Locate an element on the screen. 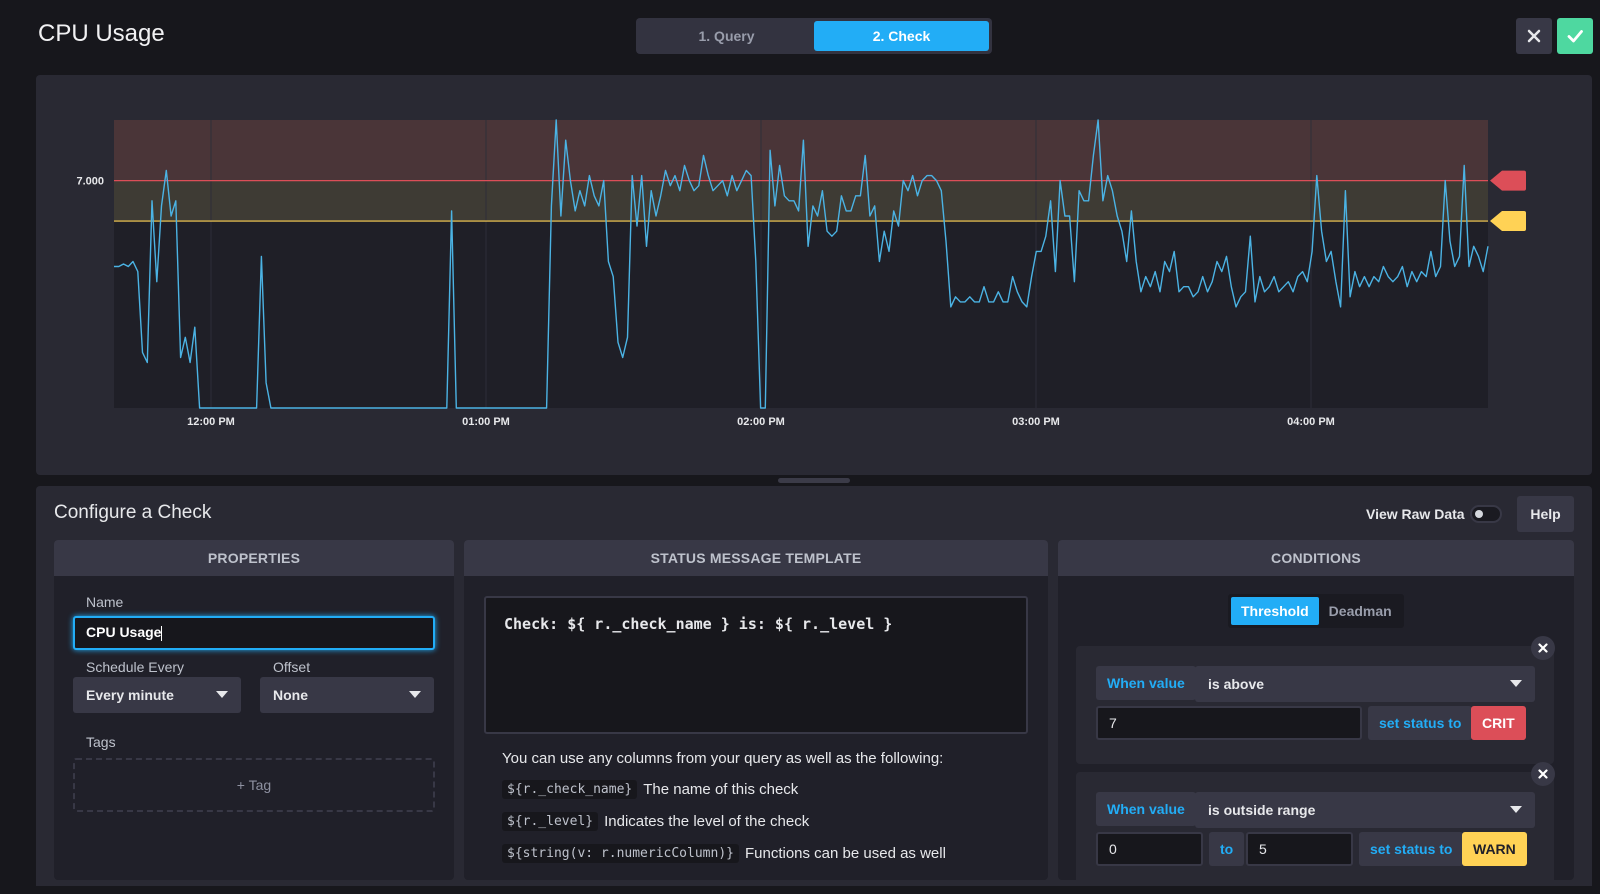  crit-level-badge: CRIT is located at coordinates (1498, 723).